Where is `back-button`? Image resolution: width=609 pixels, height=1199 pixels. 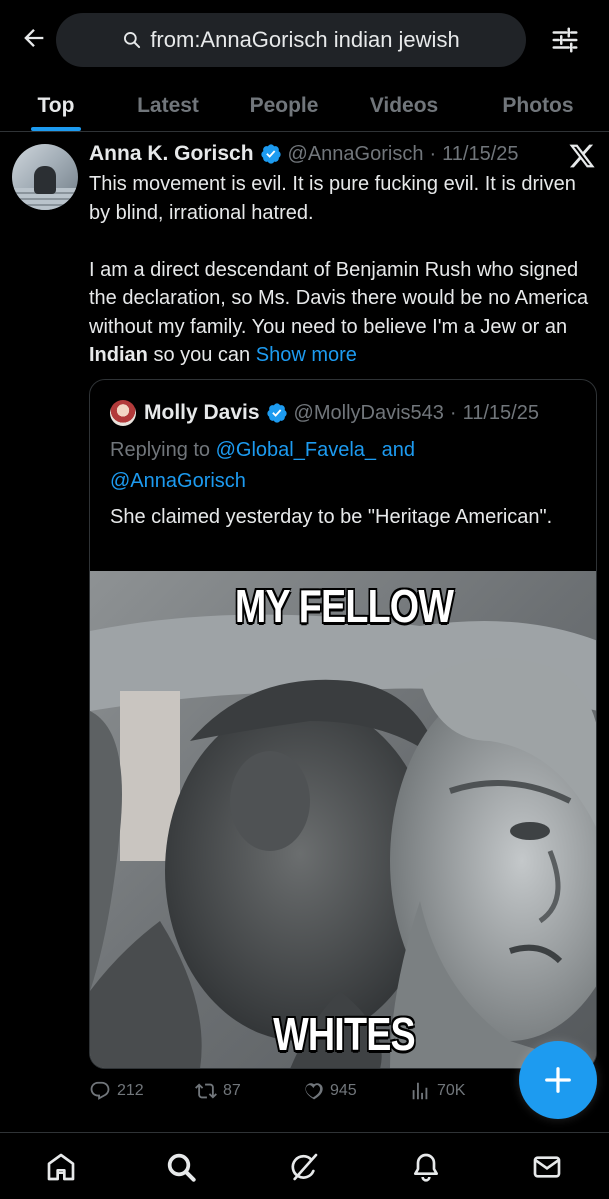
back-button is located at coordinates (34, 38).